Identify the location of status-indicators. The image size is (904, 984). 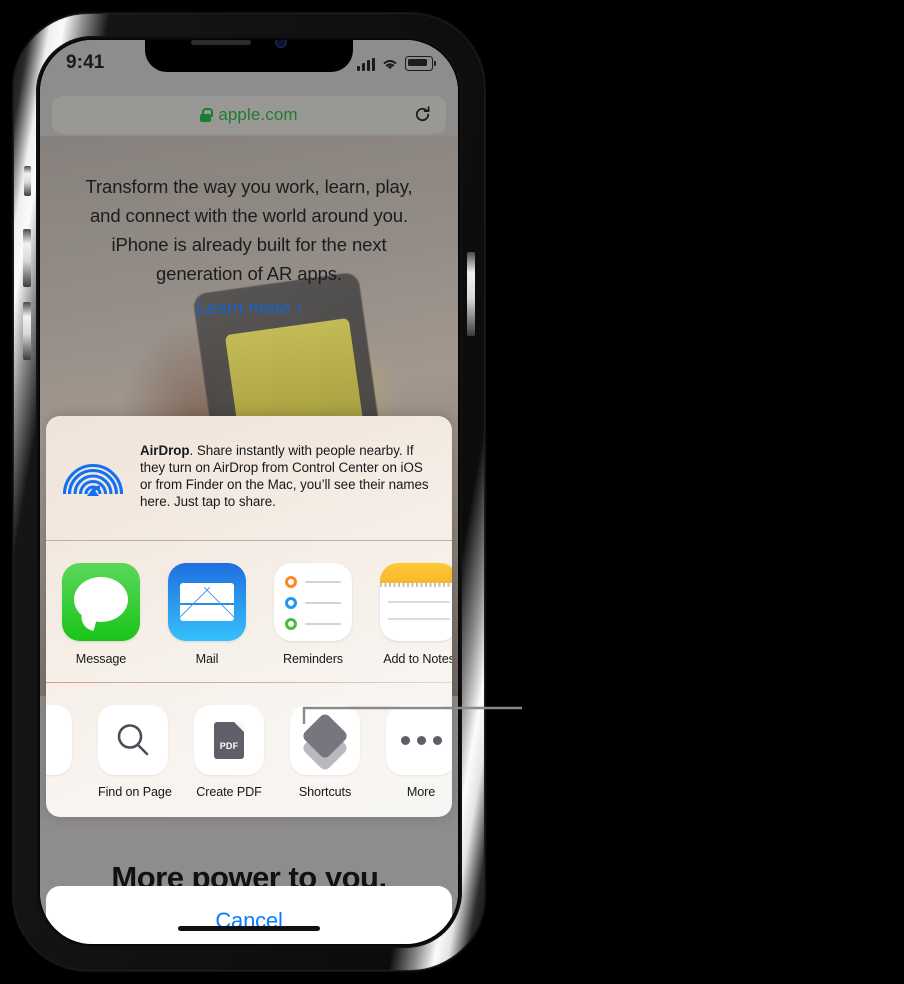
(396, 62).